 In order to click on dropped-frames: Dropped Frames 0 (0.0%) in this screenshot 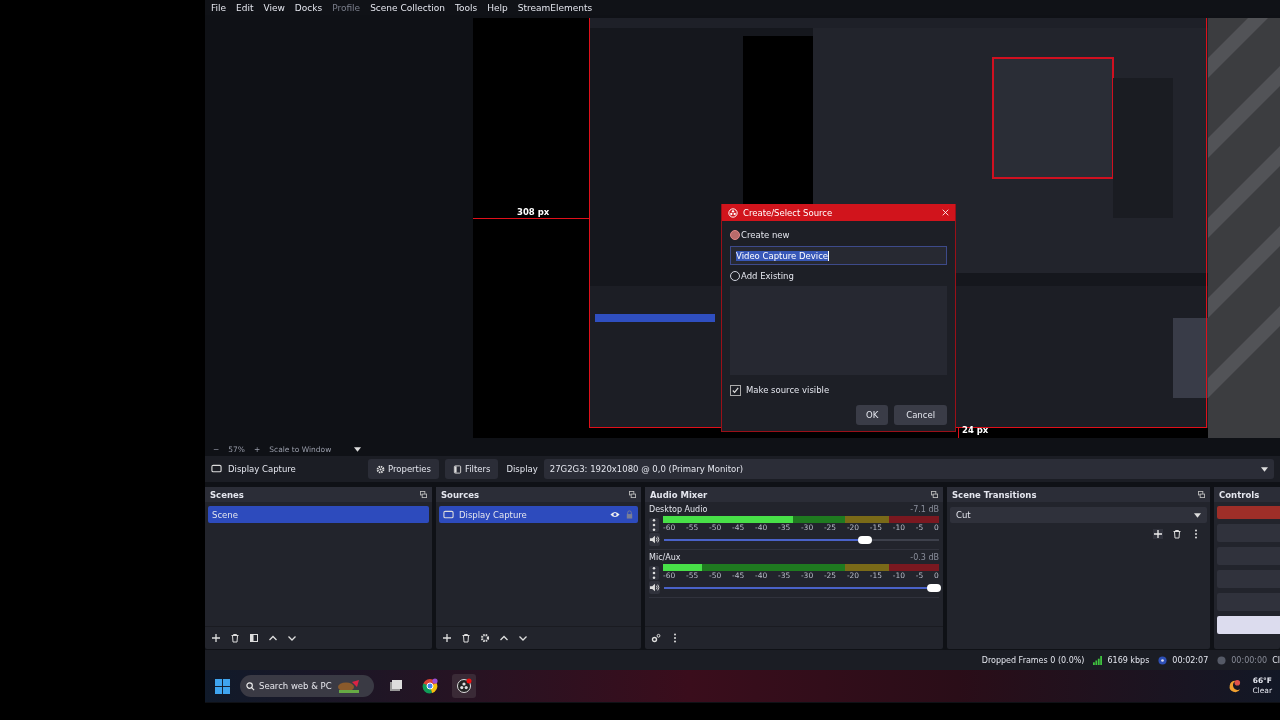, I will do `click(1033, 660)`.